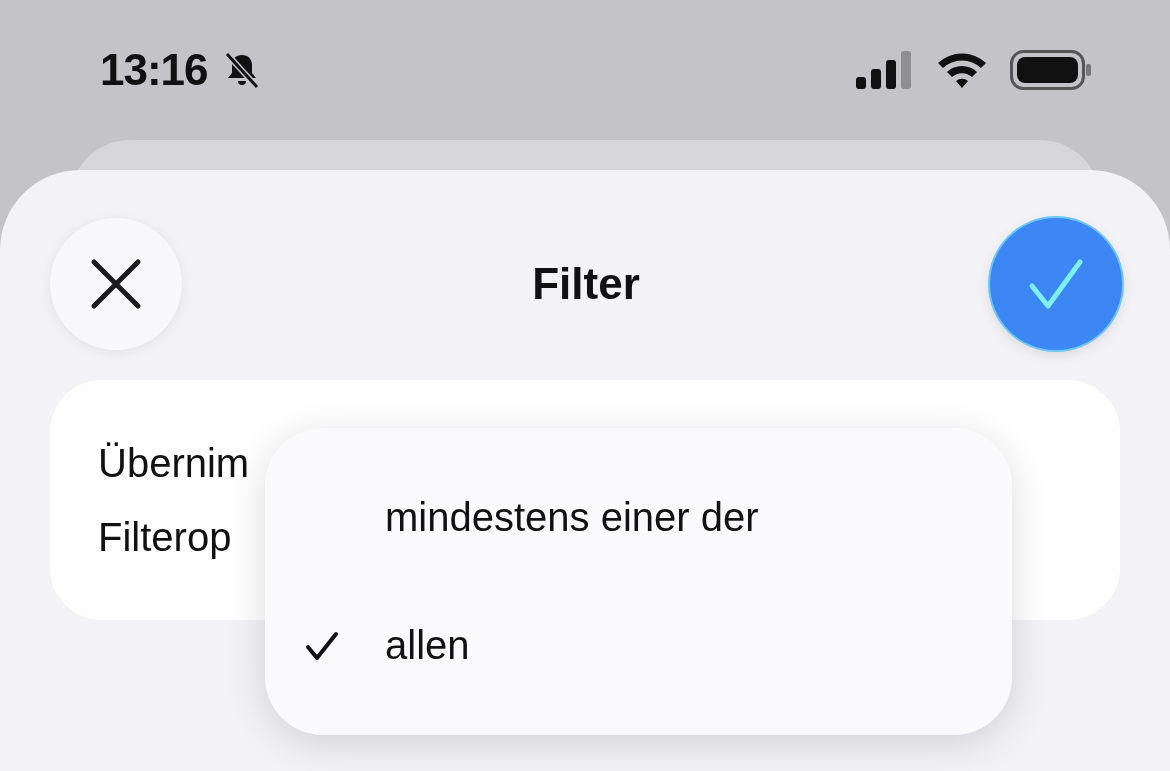  Describe the element at coordinates (165, 537) in the screenshot. I see `card-text: Filterop` at that location.